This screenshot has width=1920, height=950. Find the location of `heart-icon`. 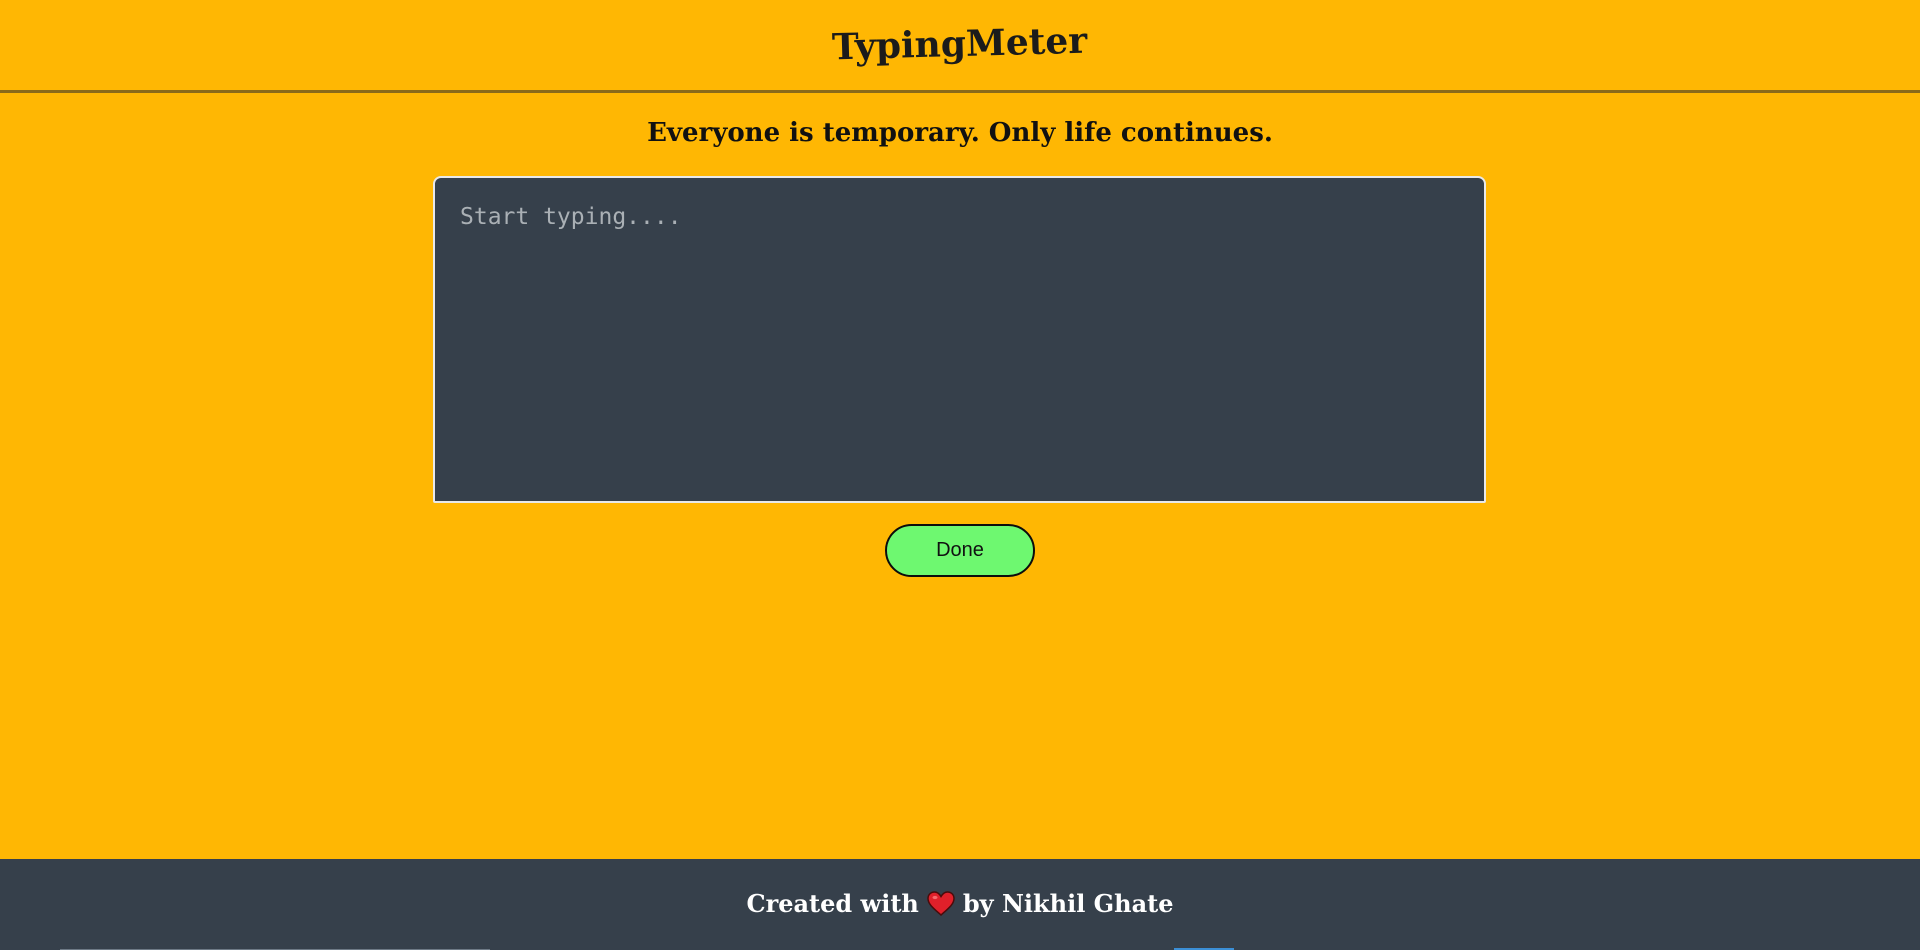

heart-icon is located at coordinates (941, 903).